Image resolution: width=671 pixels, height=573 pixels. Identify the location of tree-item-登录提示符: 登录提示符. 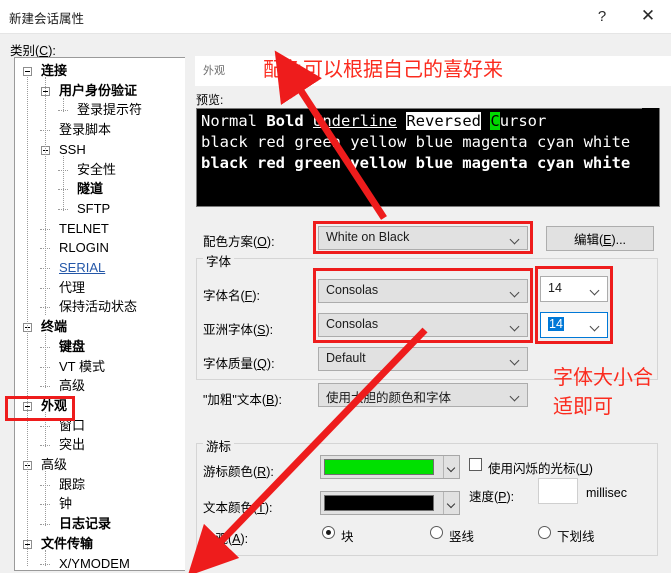
(109, 110).